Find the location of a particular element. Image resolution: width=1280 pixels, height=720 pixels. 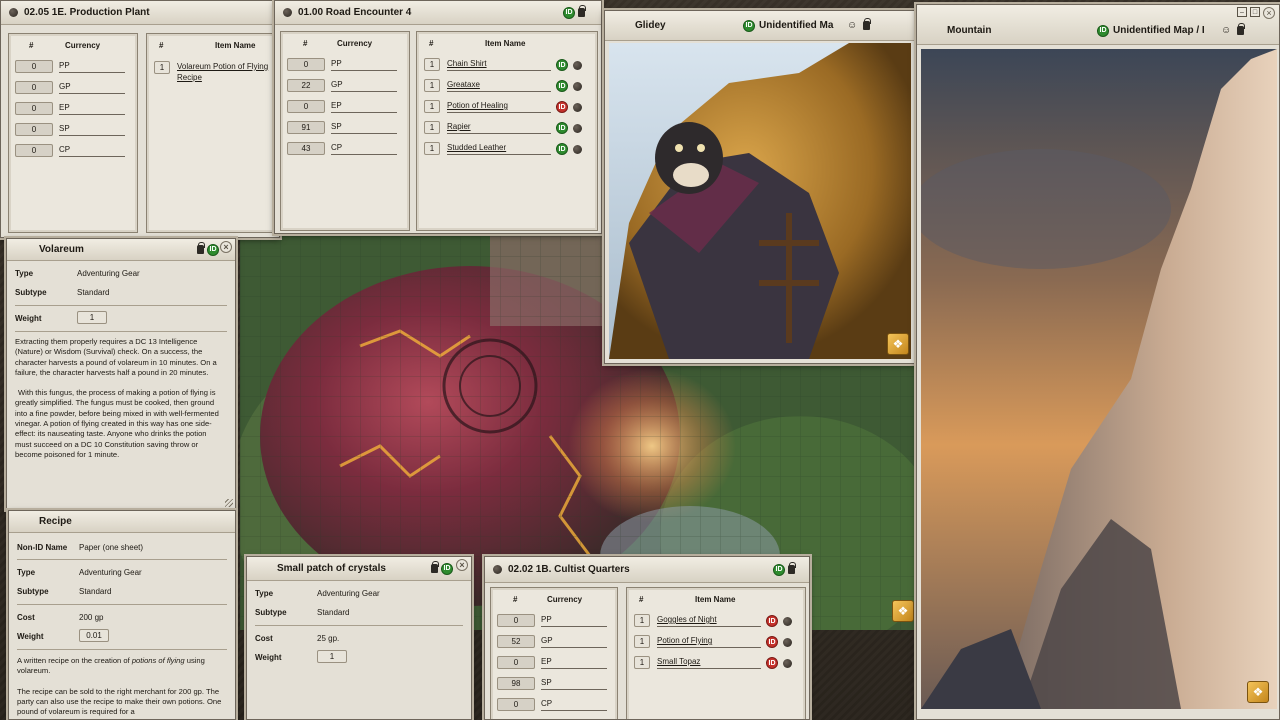

window-titlebar: Recipe is located at coordinates (122, 522).